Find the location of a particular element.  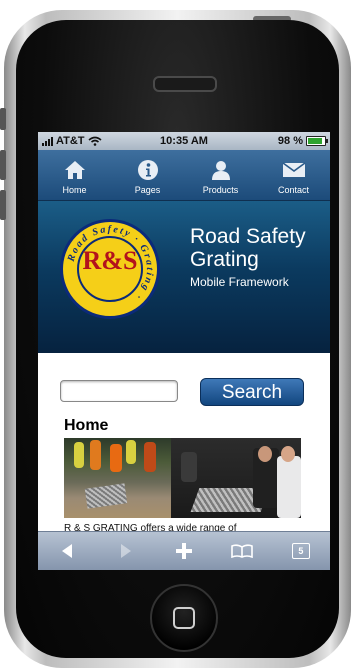

photo-trade-show is located at coordinates (236, 478).